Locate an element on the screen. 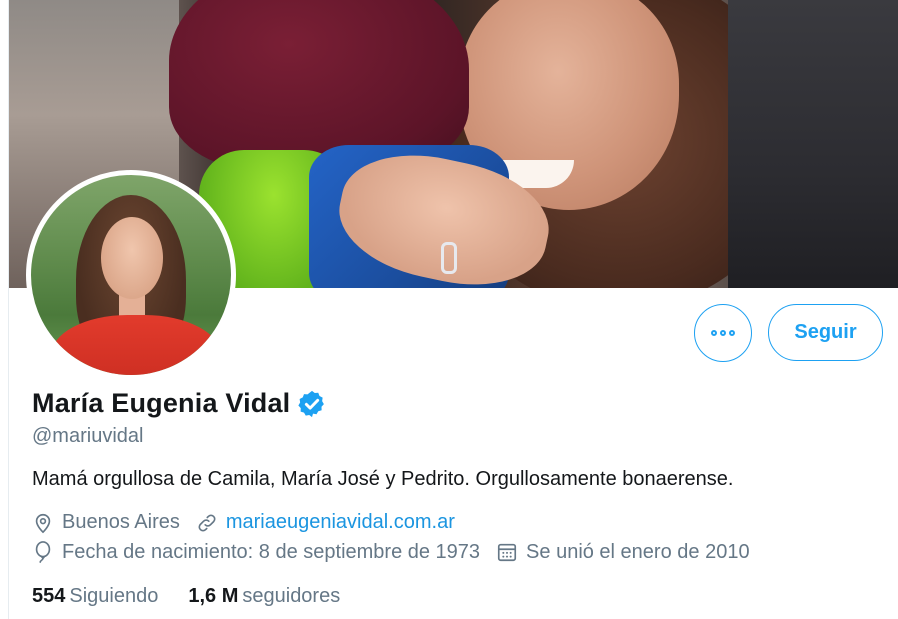 The image size is (898, 619). profile-handle: @mariuvidal is located at coordinates (88, 436).